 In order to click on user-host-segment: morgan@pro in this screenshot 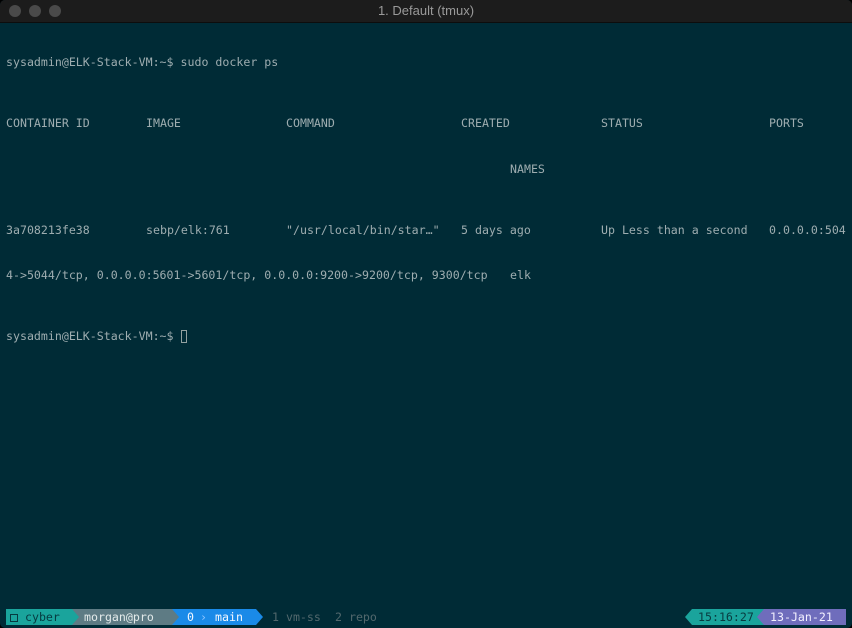, I will do `click(122, 617)`.